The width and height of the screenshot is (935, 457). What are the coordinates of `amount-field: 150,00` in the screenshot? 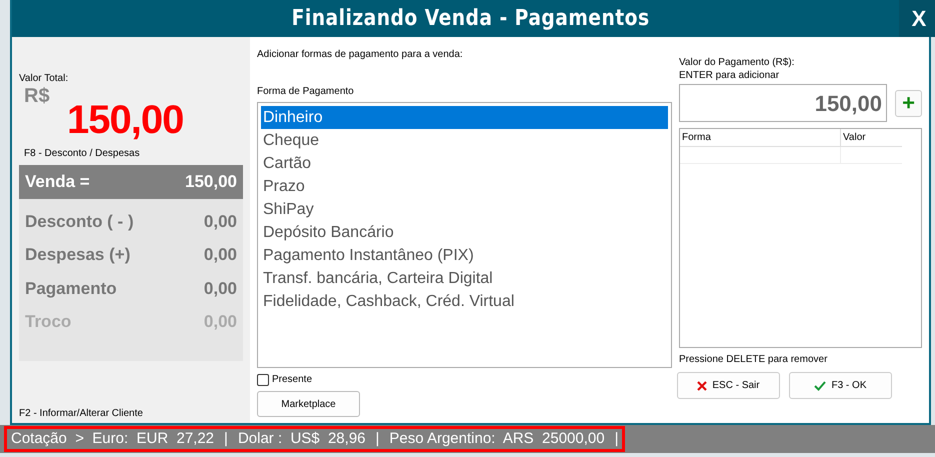 It's located at (783, 103).